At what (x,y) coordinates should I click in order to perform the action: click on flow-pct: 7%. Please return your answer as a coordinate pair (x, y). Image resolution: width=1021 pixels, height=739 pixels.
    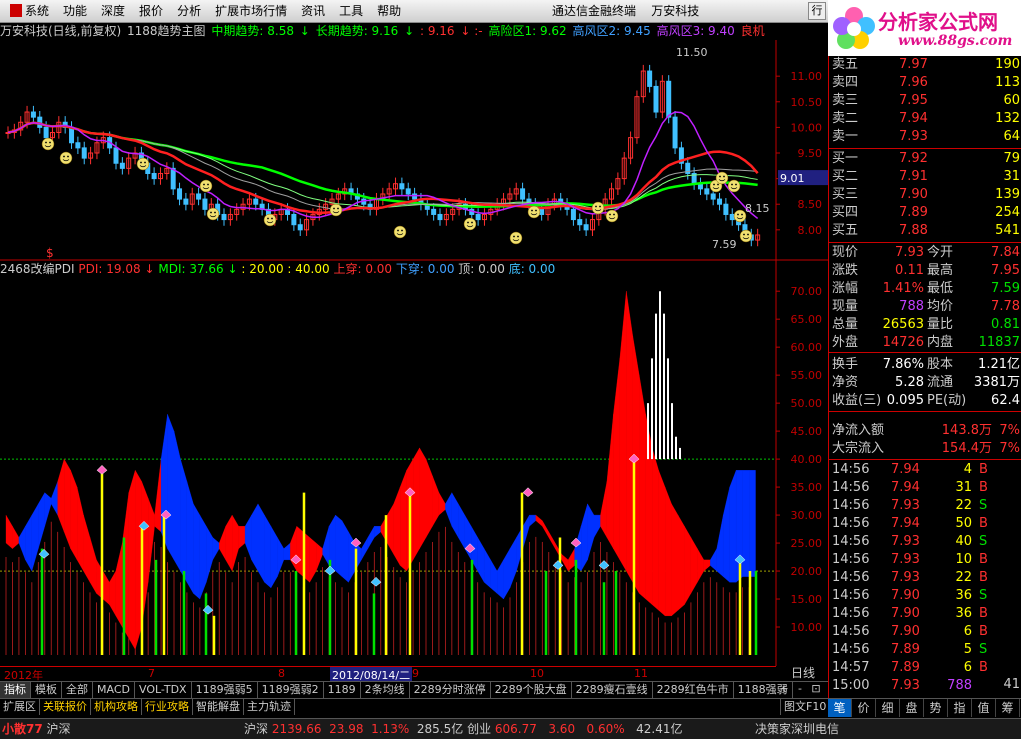
    Looking at the image, I should click on (1009, 430).